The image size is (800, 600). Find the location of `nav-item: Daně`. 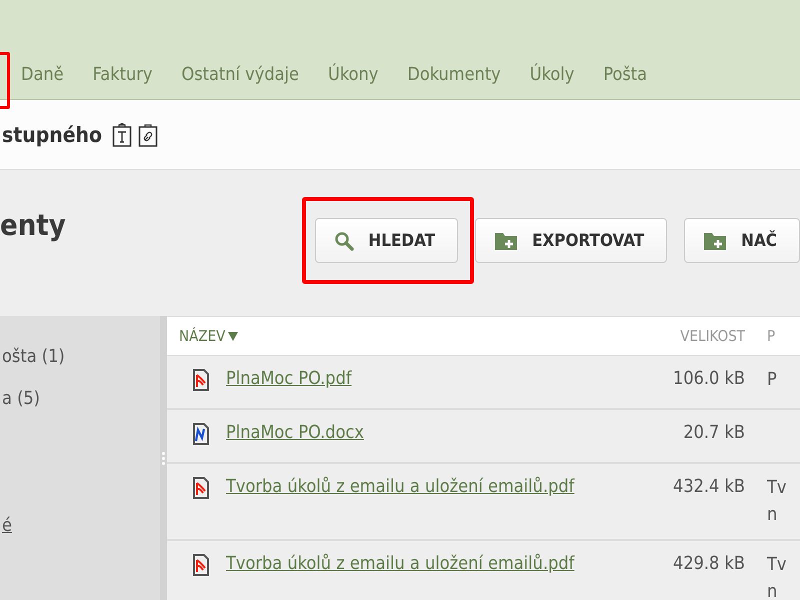

nav-item: Daně is located at coordinates (42, 74).